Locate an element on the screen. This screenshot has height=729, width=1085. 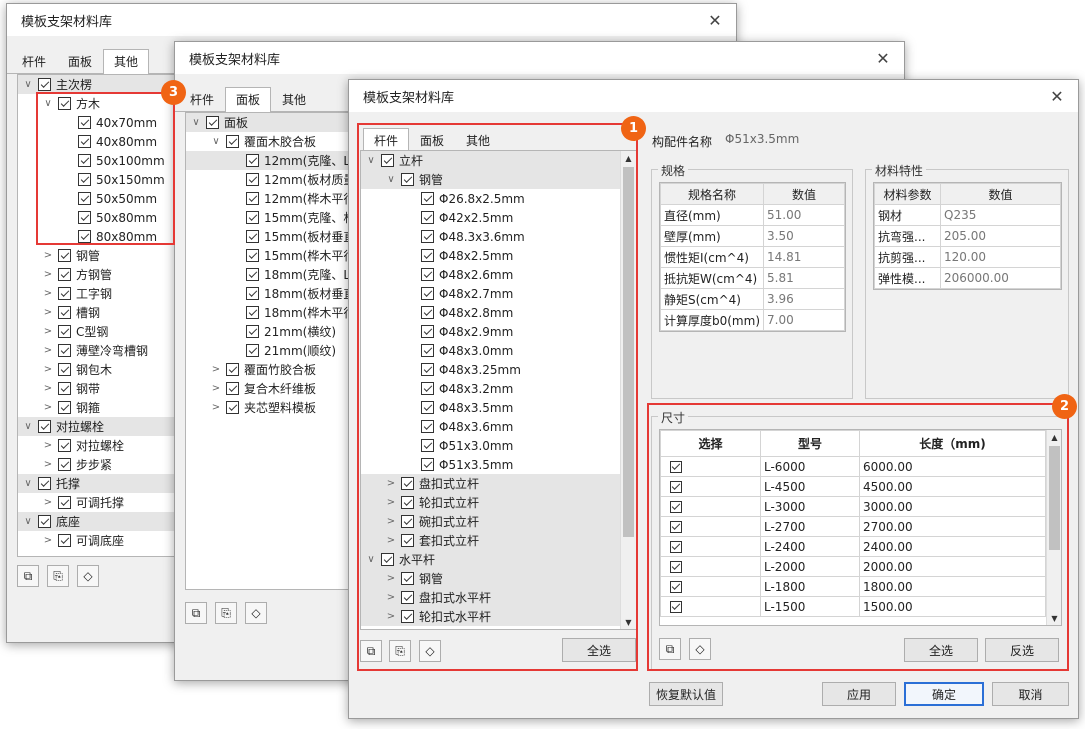
tree-node: 40x80mm is located at coordinates (97, 141).